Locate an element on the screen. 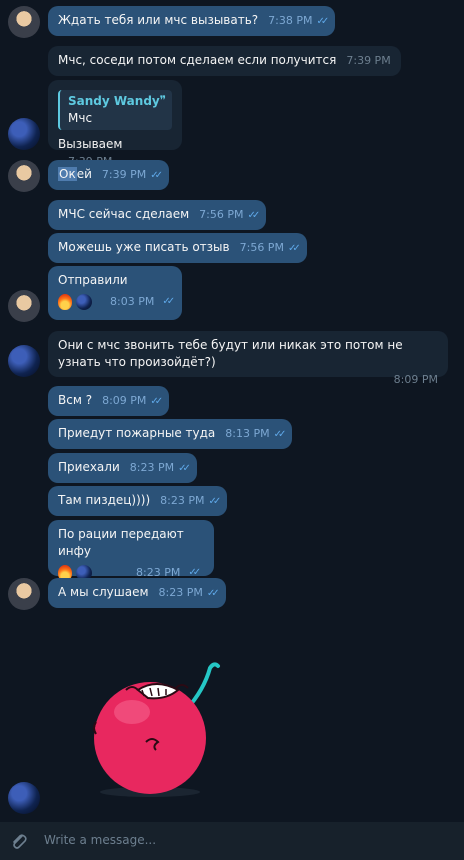  message-bubble: Там пиздец)))) 8:23 PM ✓✓ is located at coordinates (138, 501).